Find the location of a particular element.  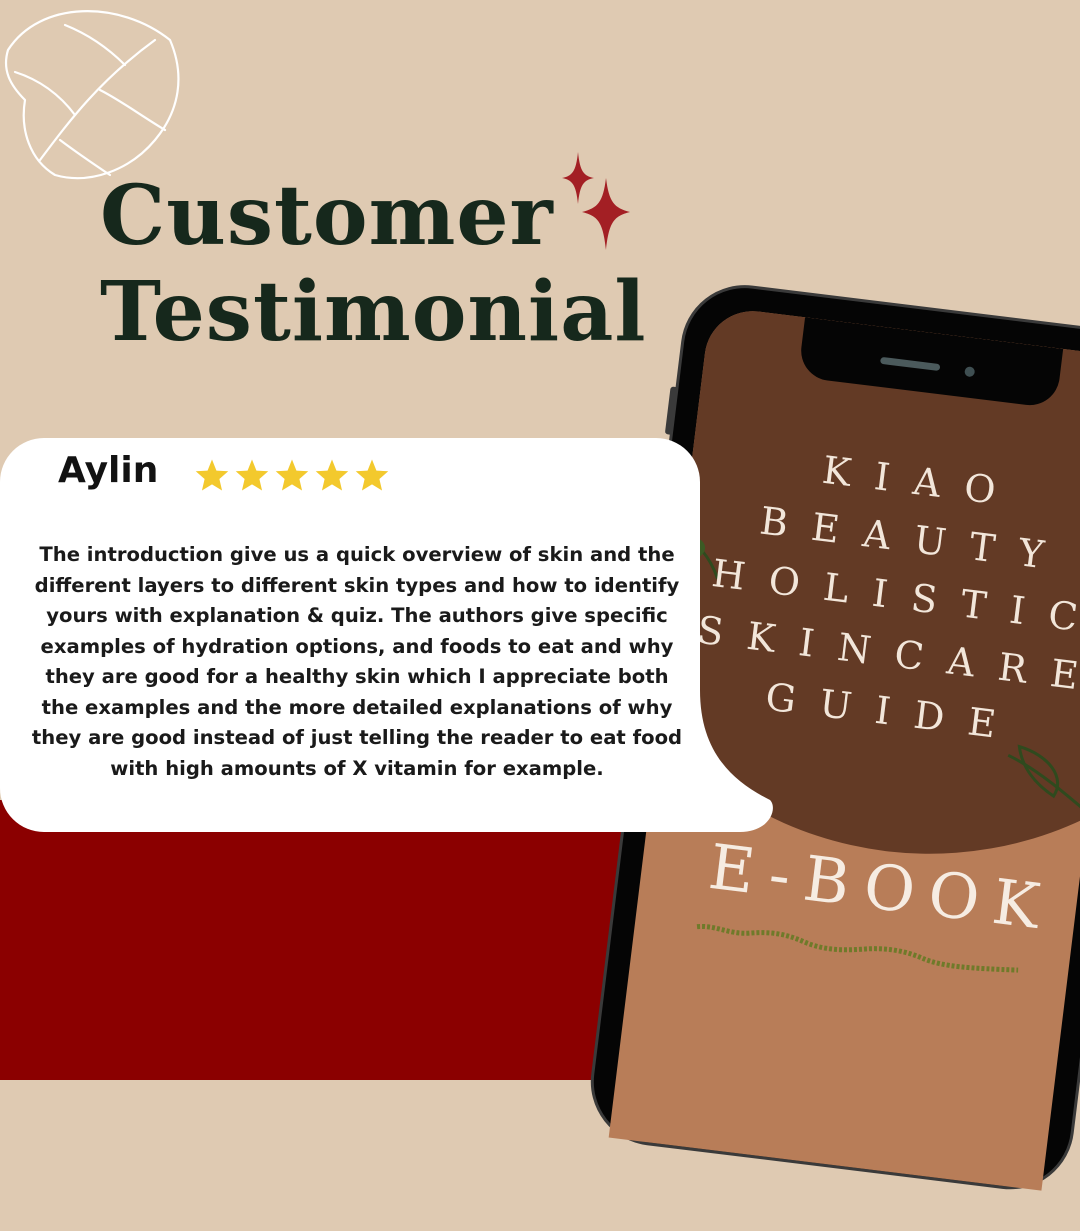

speaker-icon is located at coordinates (910, 364).